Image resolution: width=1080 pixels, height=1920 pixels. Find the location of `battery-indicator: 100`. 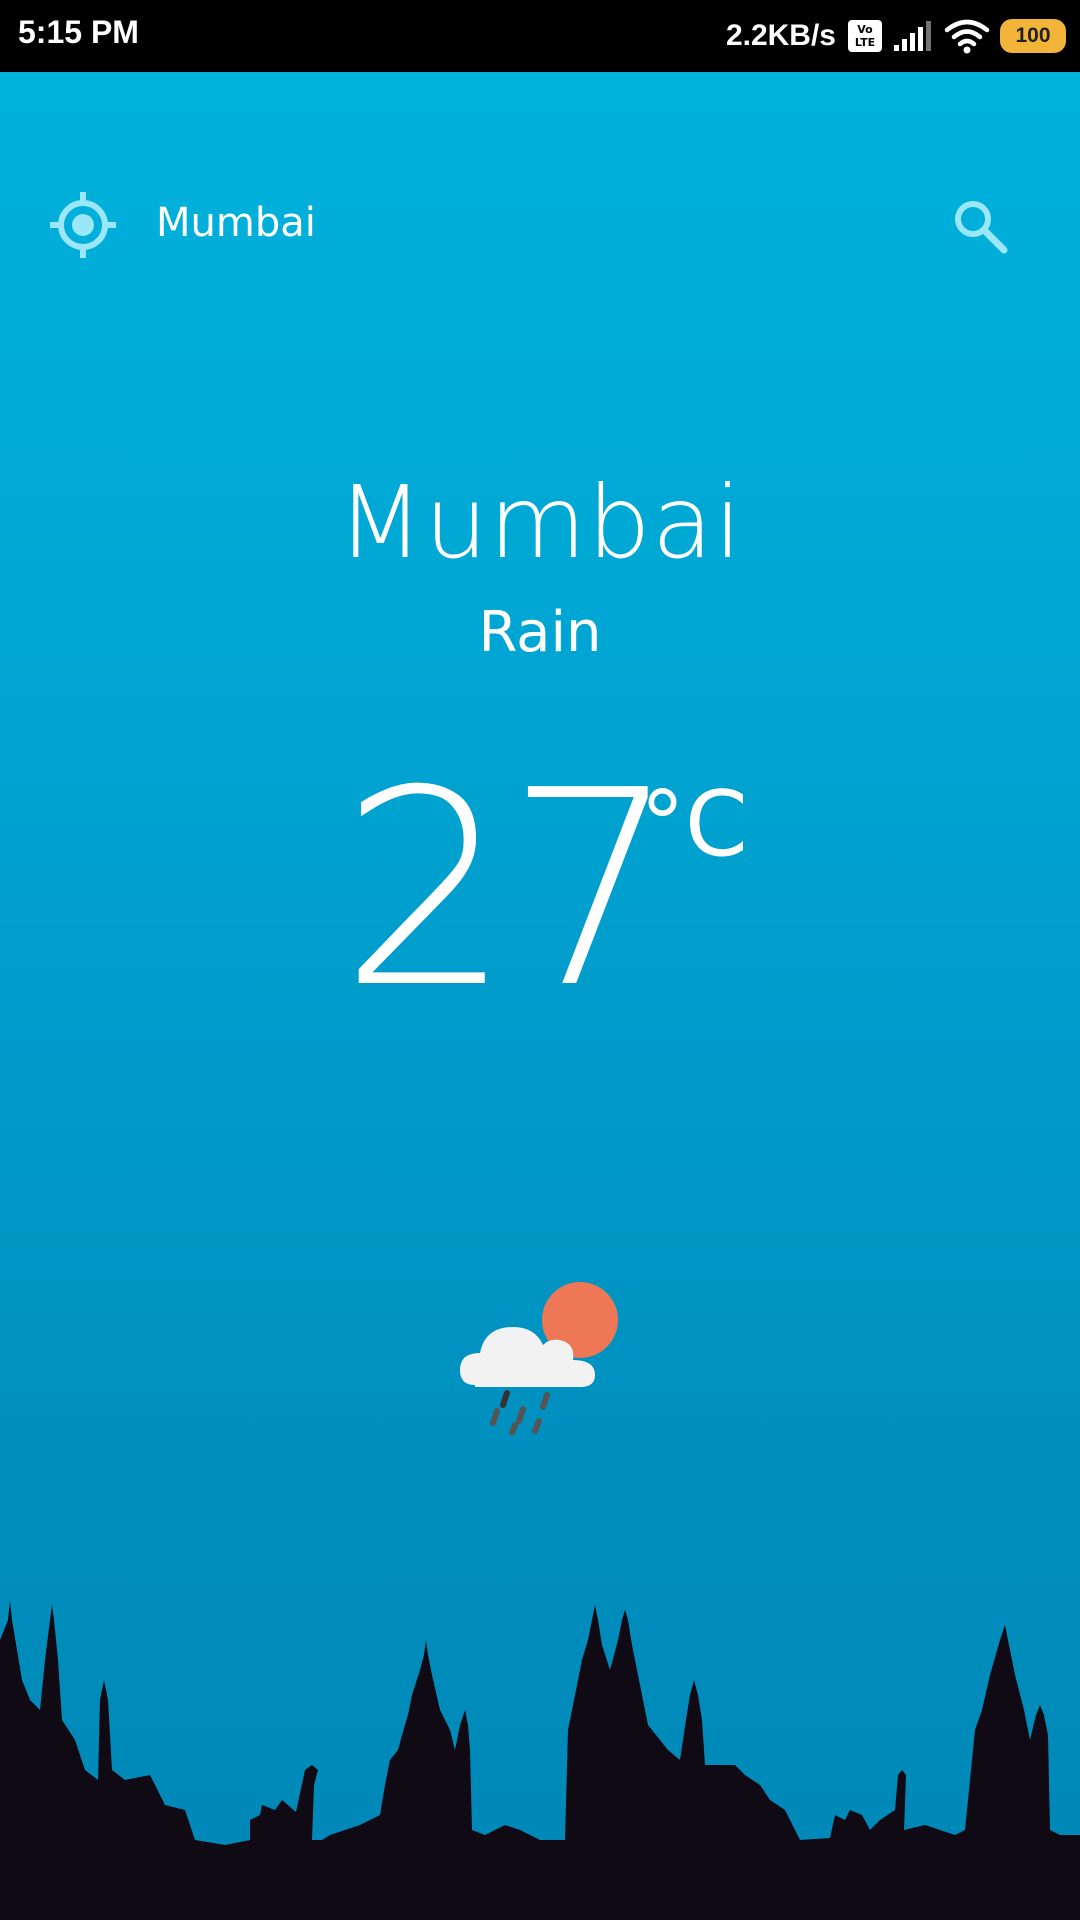

battery-indicator: 100 is located at coordinates (1033, 36).